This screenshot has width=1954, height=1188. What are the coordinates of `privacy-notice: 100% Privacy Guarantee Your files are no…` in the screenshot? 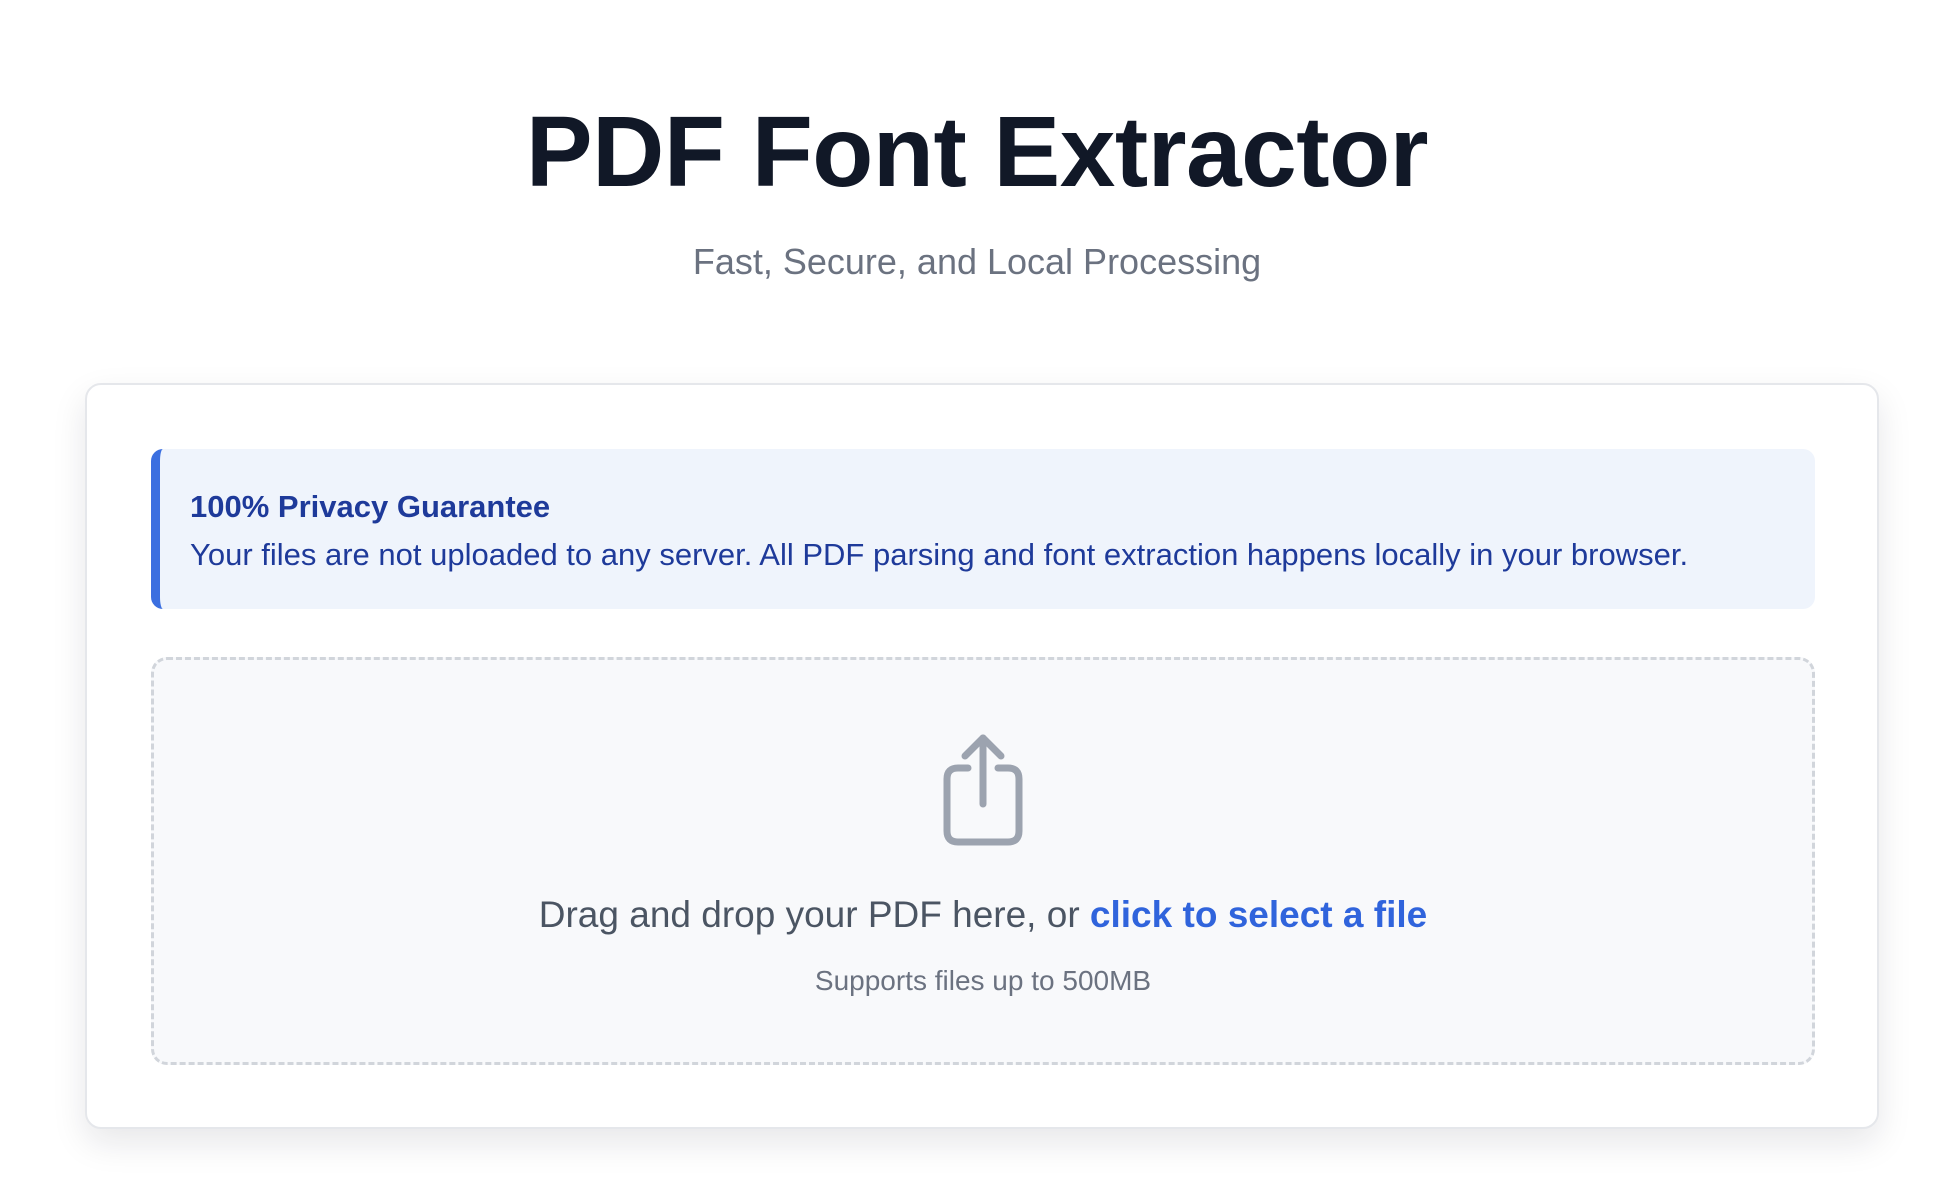 It's located at (983, 529).